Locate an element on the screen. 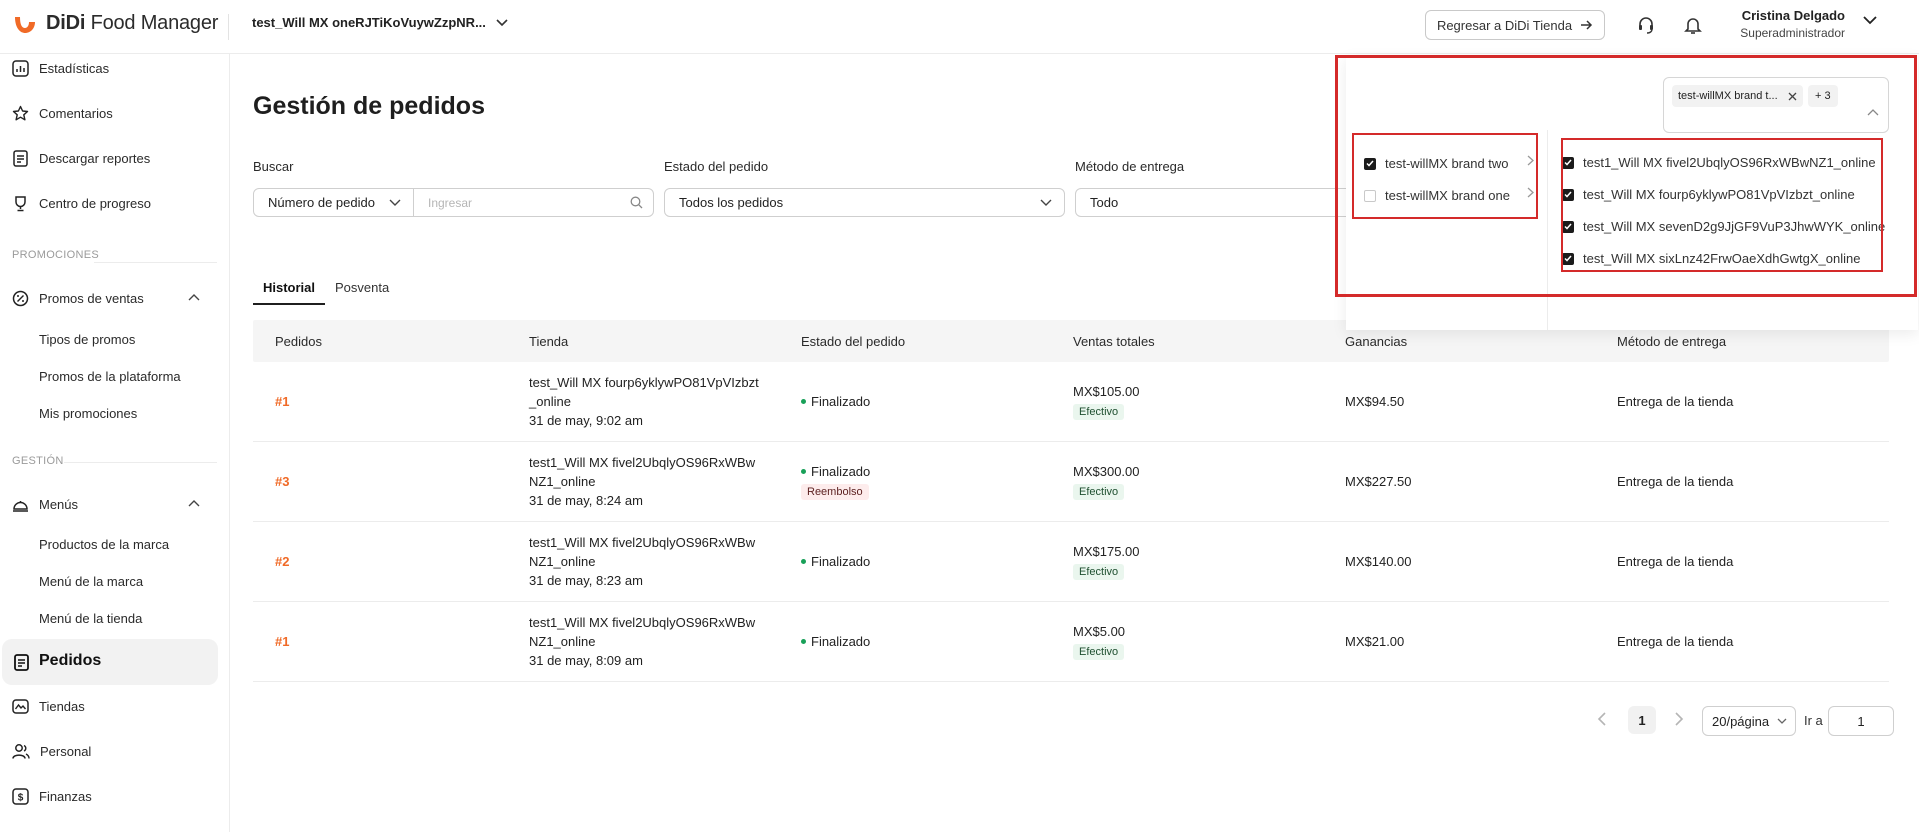 This screenshot has width=1919, height=832. sidebar-item-label: Descargar reportes is located at coordinates (95, 158).